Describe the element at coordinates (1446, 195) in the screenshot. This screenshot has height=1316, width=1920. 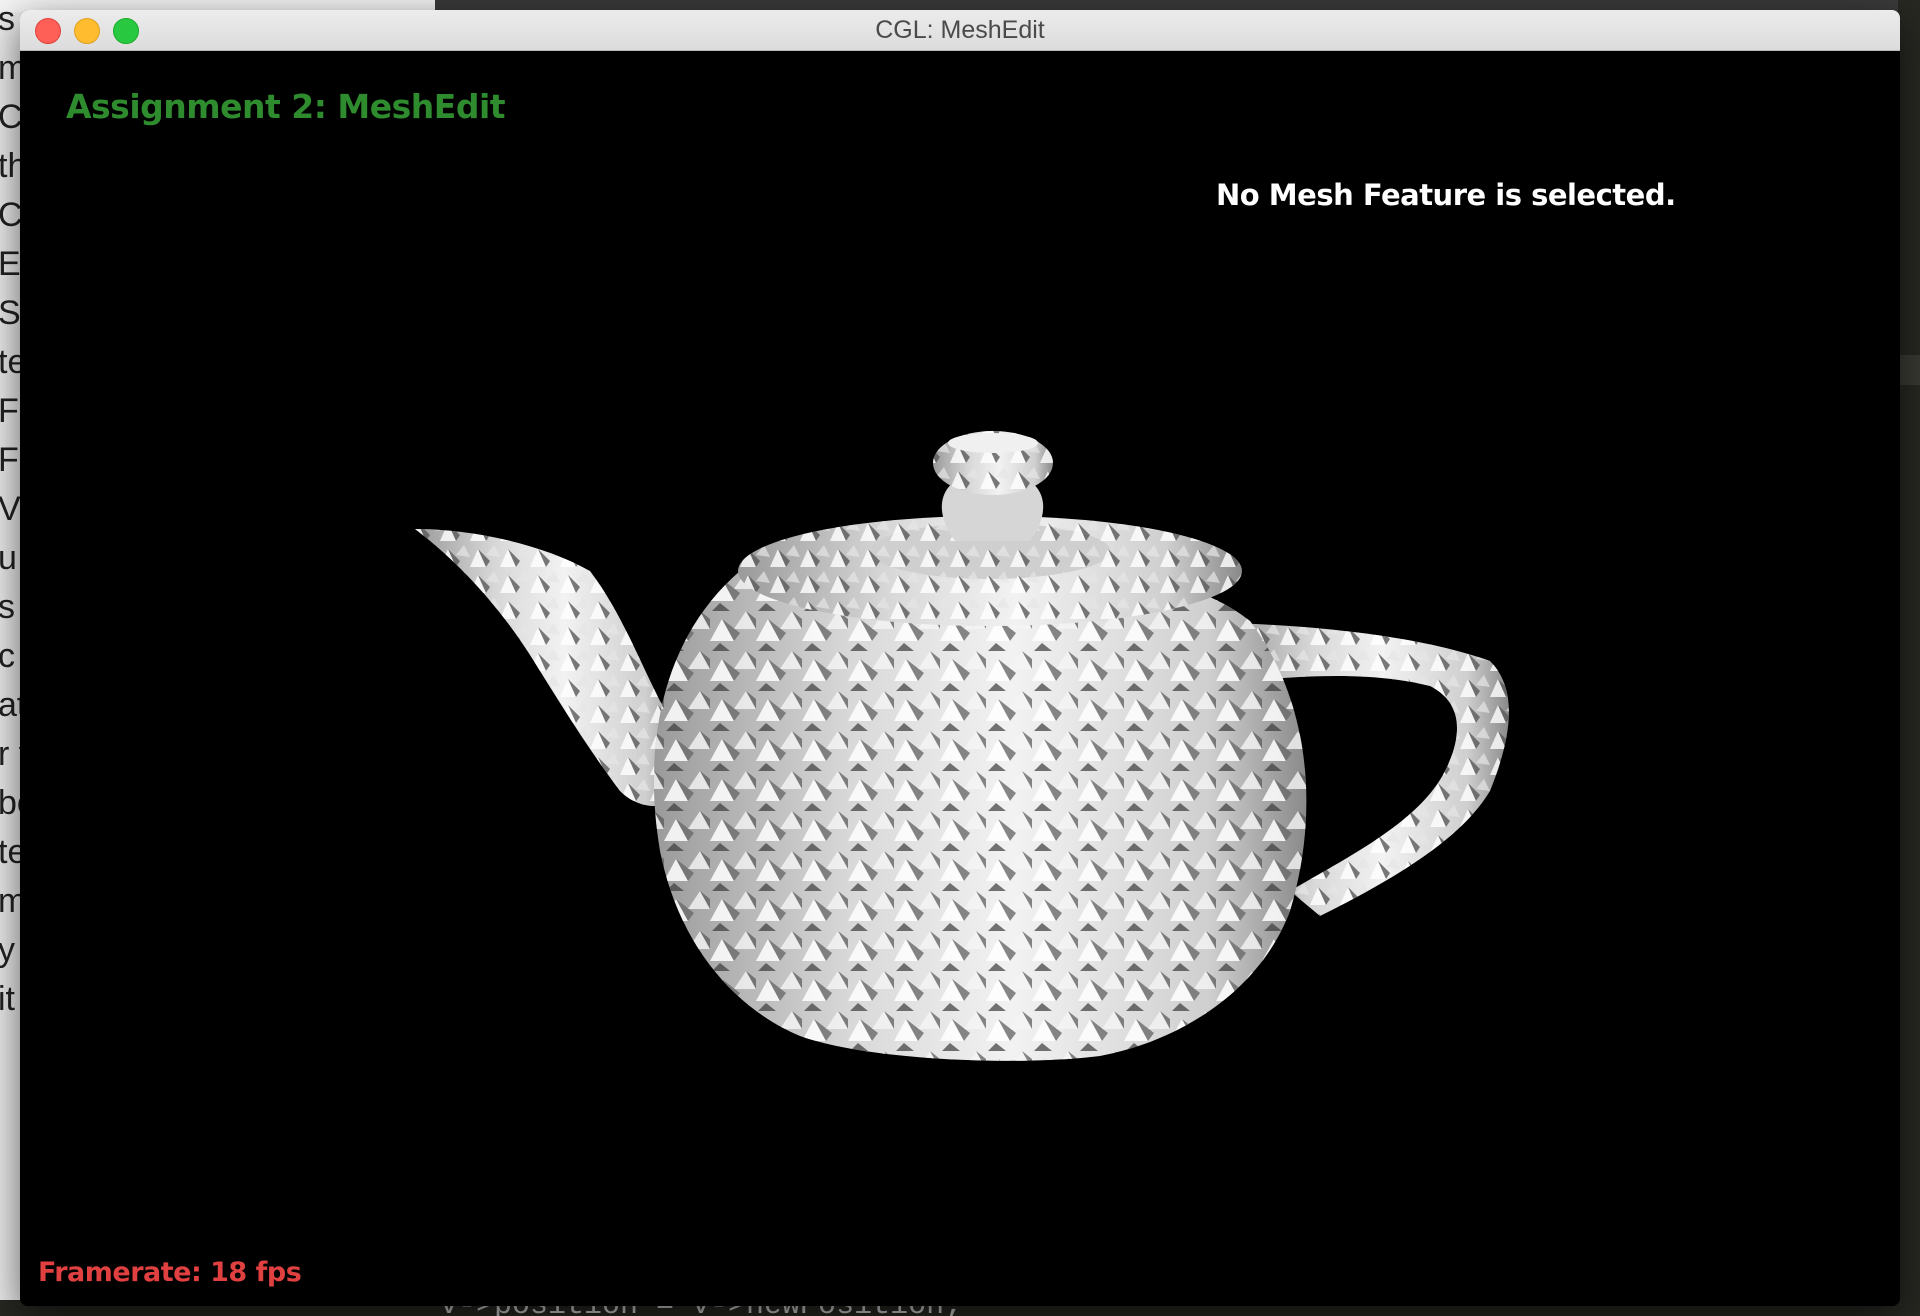
I see `selection-status: No Mesh Feature is selected.` at that location.